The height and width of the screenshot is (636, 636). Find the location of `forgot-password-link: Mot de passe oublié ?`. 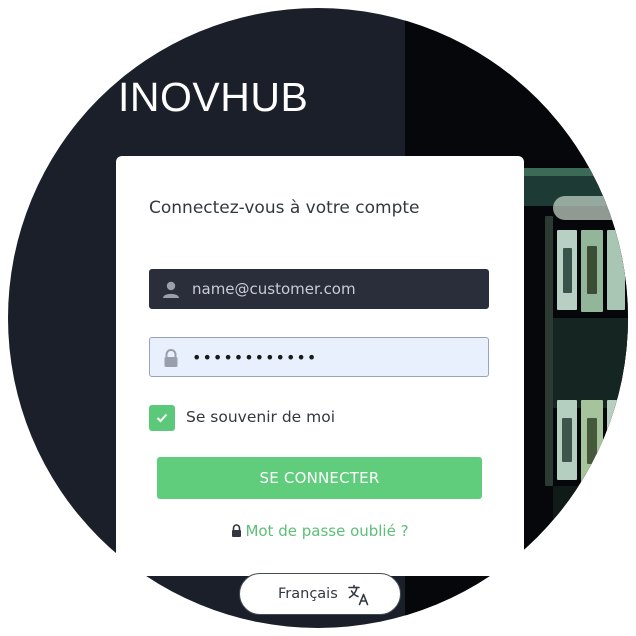

forgot-password-link: Mot de passe oublié ? is located at coordinates (320, 531).